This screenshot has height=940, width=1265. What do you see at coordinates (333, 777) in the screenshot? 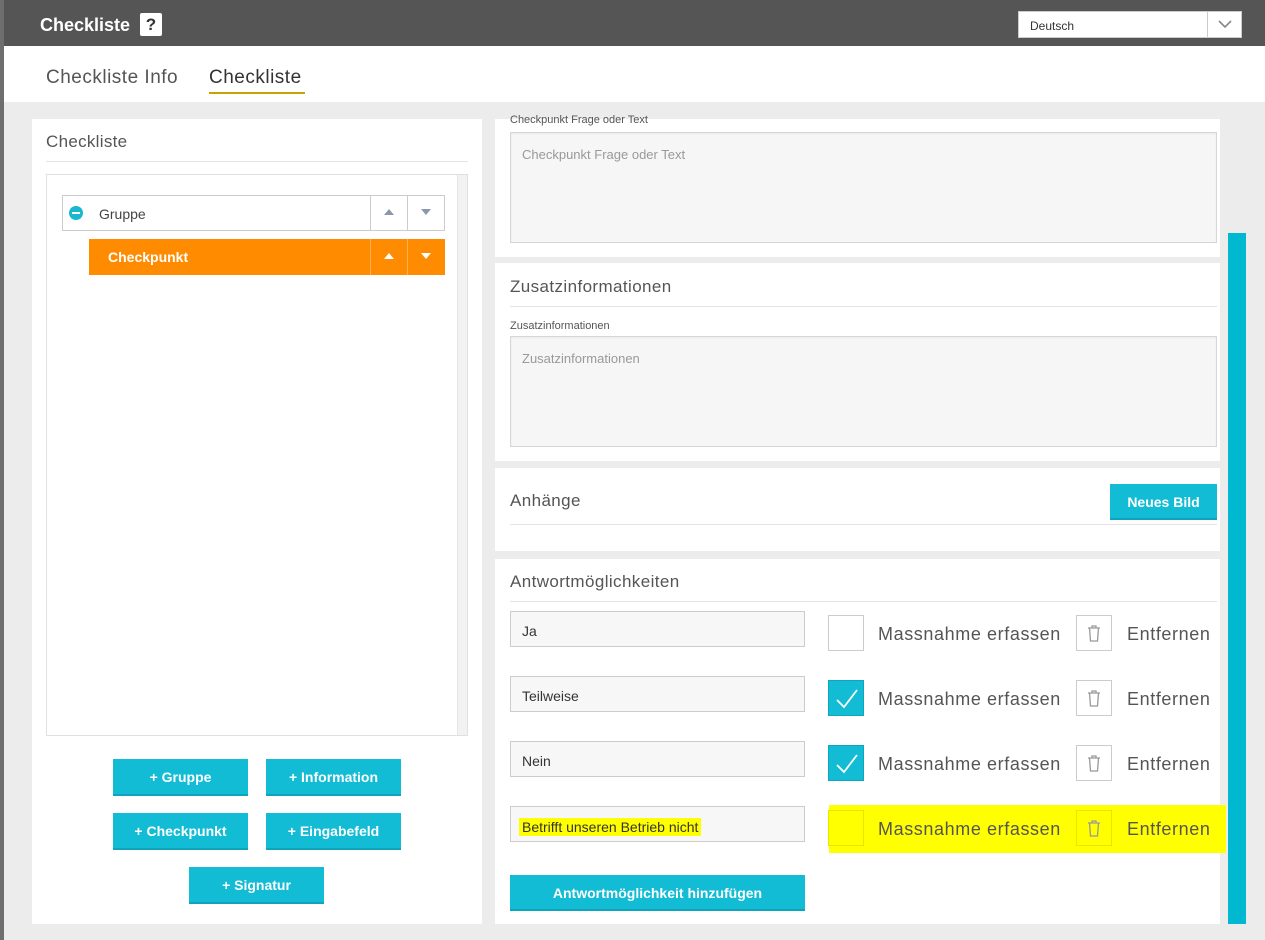
I see `add-information-button: + Information` at bounding box center [333, 777].